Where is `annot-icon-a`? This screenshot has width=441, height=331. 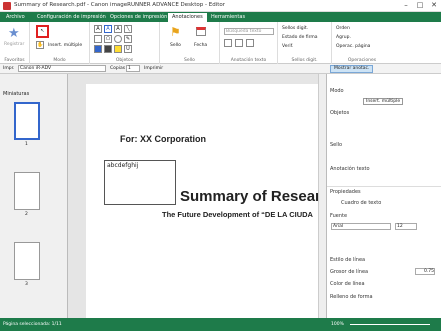
annot-icon-a is located at coordinates (228, 43).